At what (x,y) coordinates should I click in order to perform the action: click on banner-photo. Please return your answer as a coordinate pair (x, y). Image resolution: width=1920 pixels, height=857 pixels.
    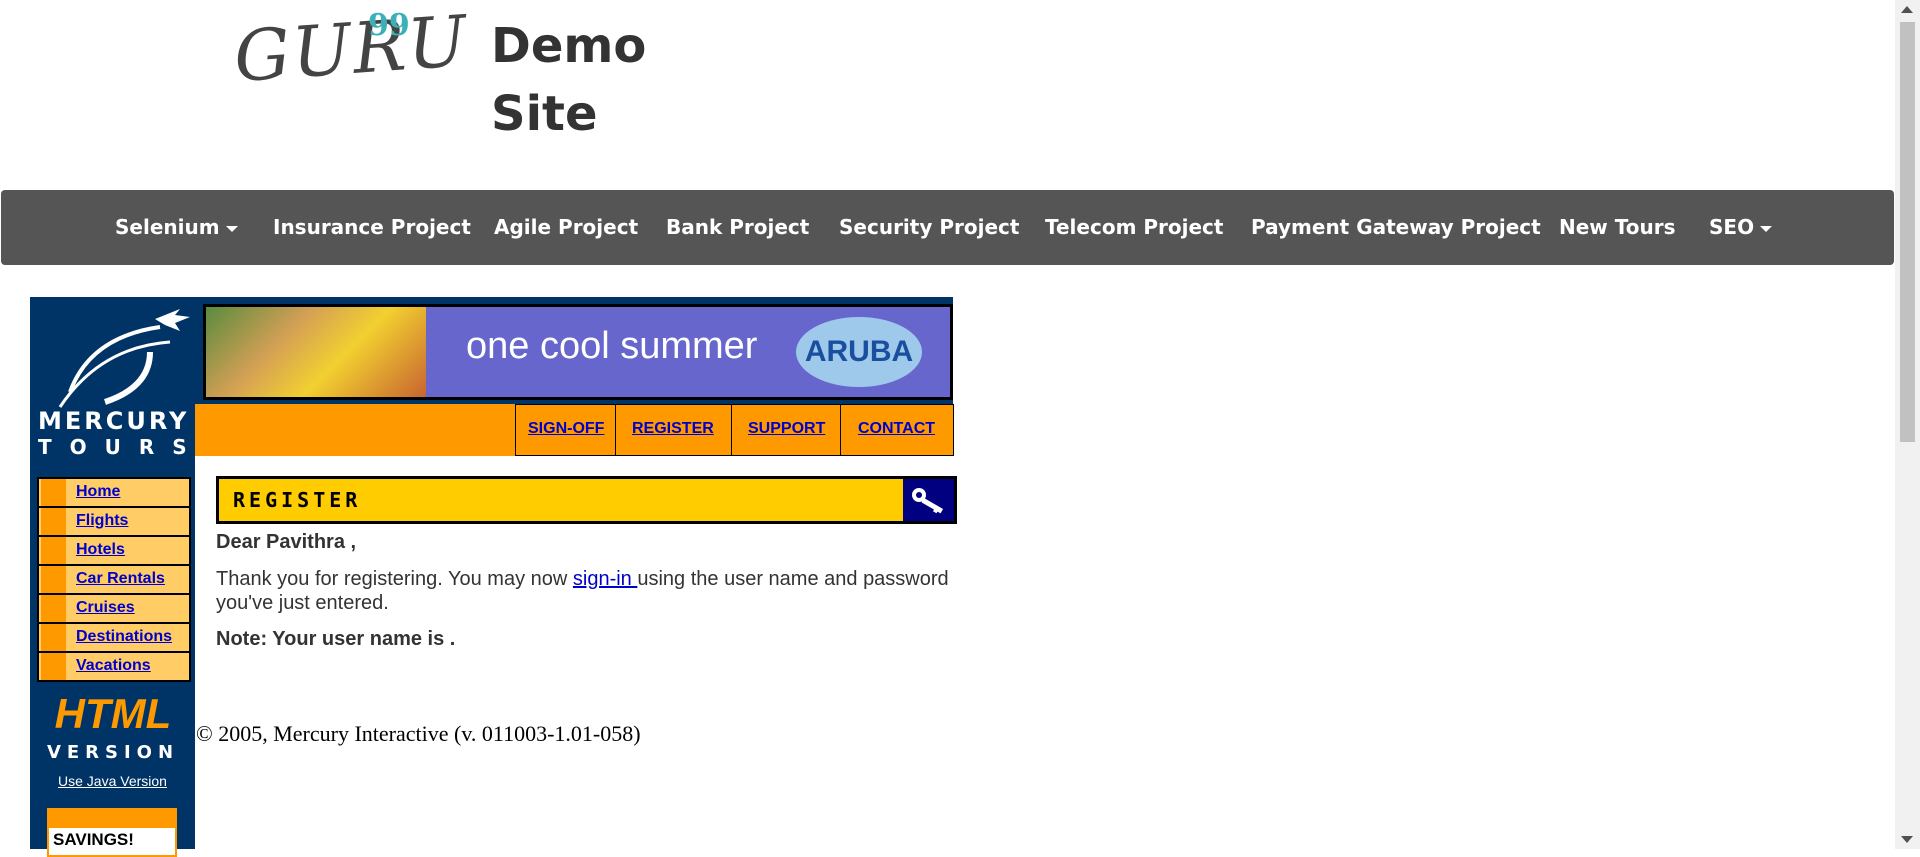
    Looking at the image, I should click on (316, 352).